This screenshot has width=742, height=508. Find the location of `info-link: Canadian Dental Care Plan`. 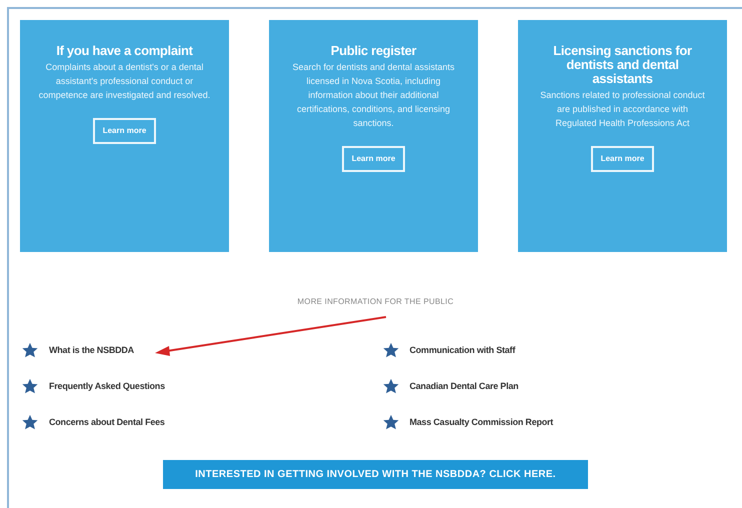

info-link: Canadian Dental Care Plan is located at coordinates (464, 387).